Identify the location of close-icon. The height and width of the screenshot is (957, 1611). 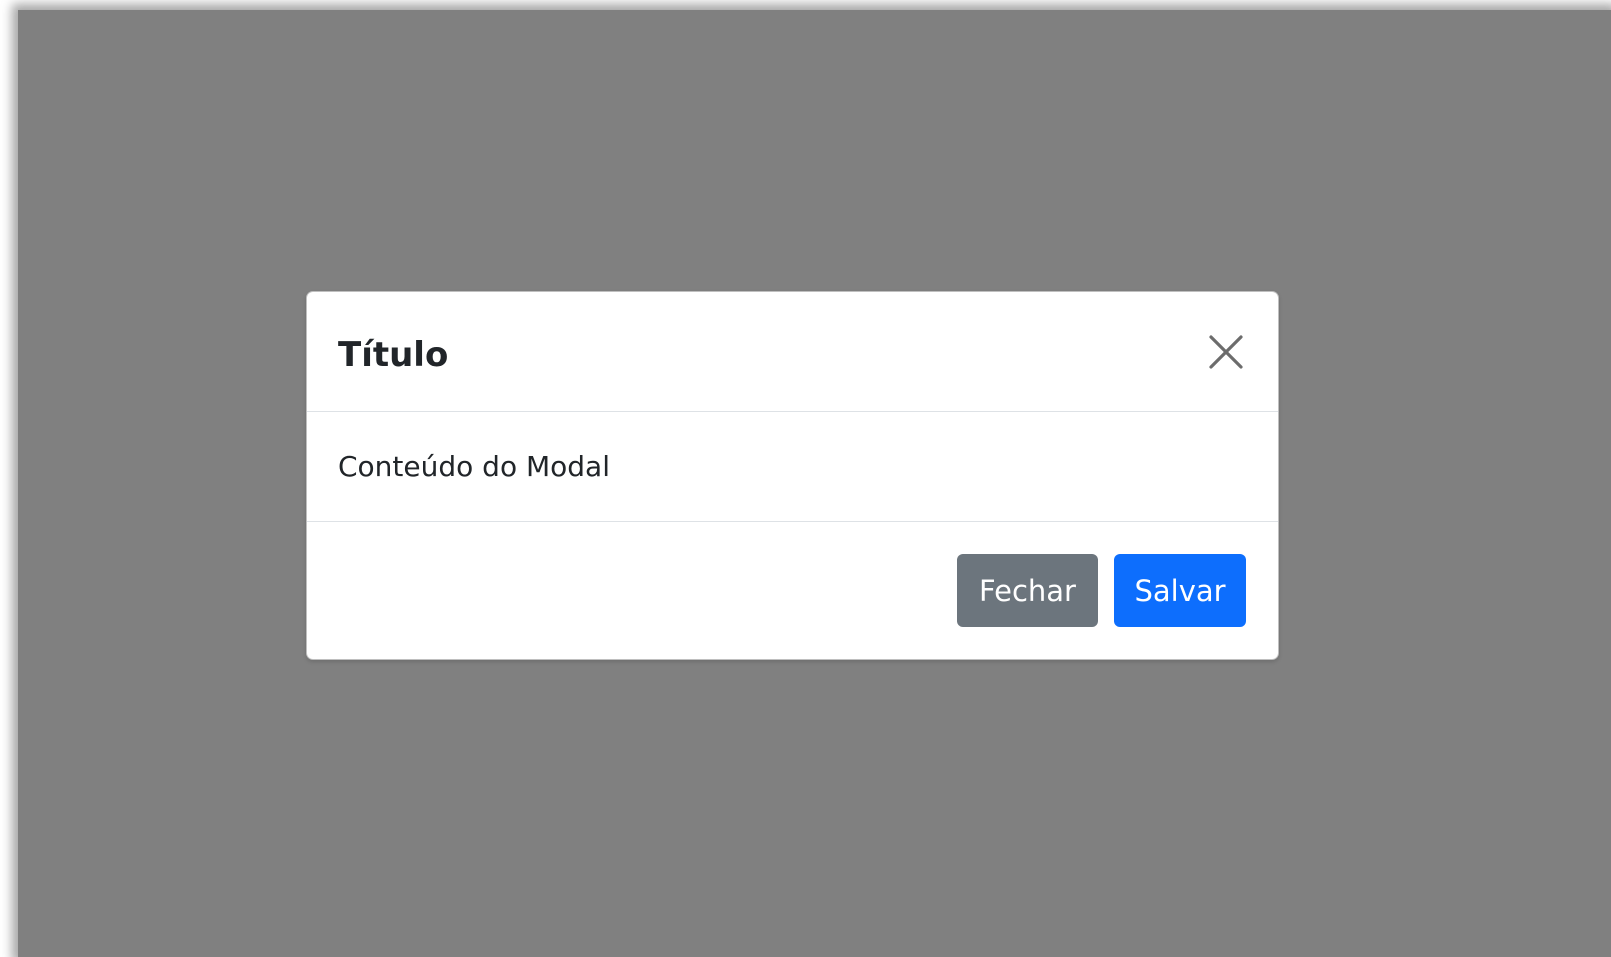
(1226, 351).